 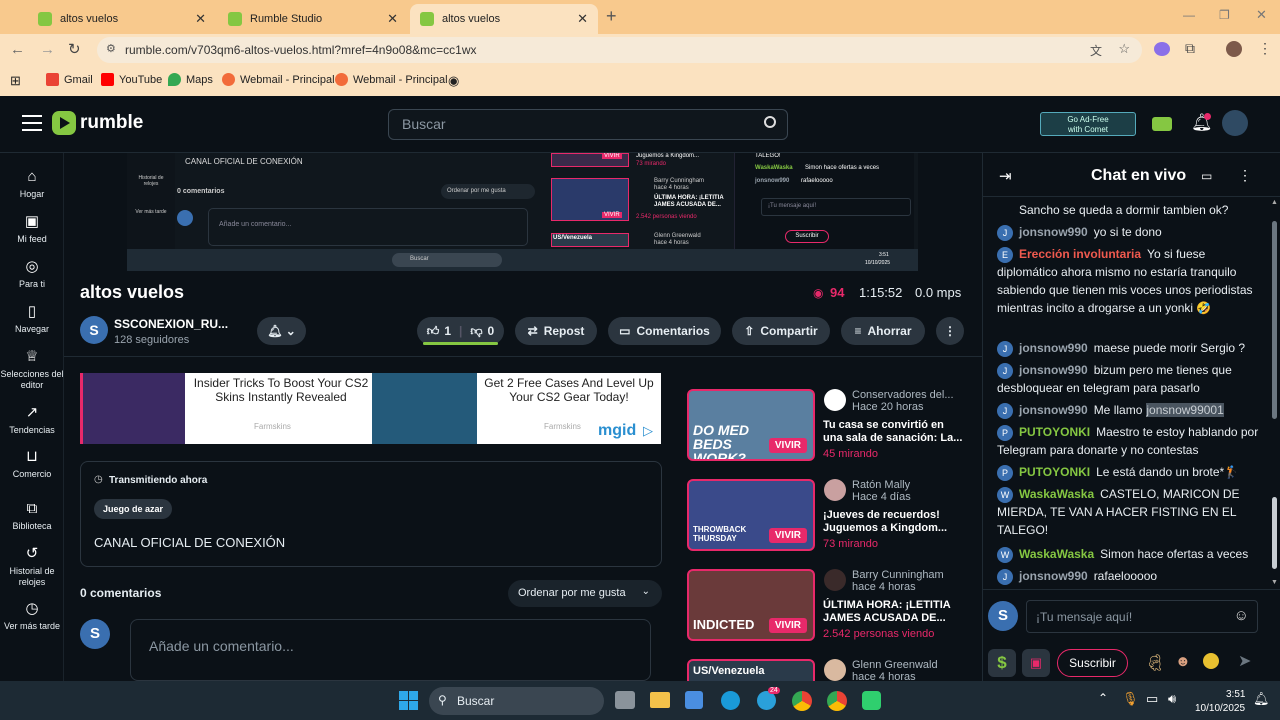 What do you see at coordinates (694, 700) in the screenshot?
I see `store-icon` at bounding box center [694, 700].